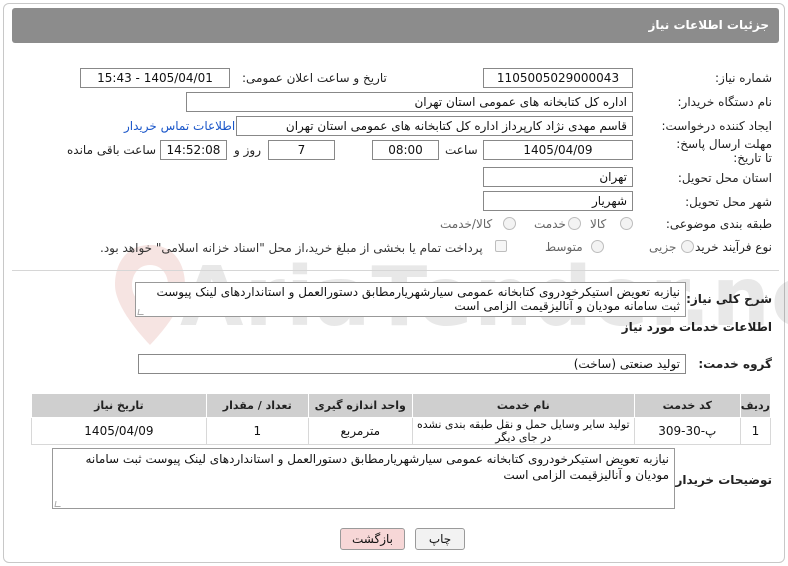 The height and width of the screenshot is (566, 788). What do you see at coordinates (461, 150) in the screenshot?
I see `deadline-time-label: ساعت` at bounding box center [461, 150].